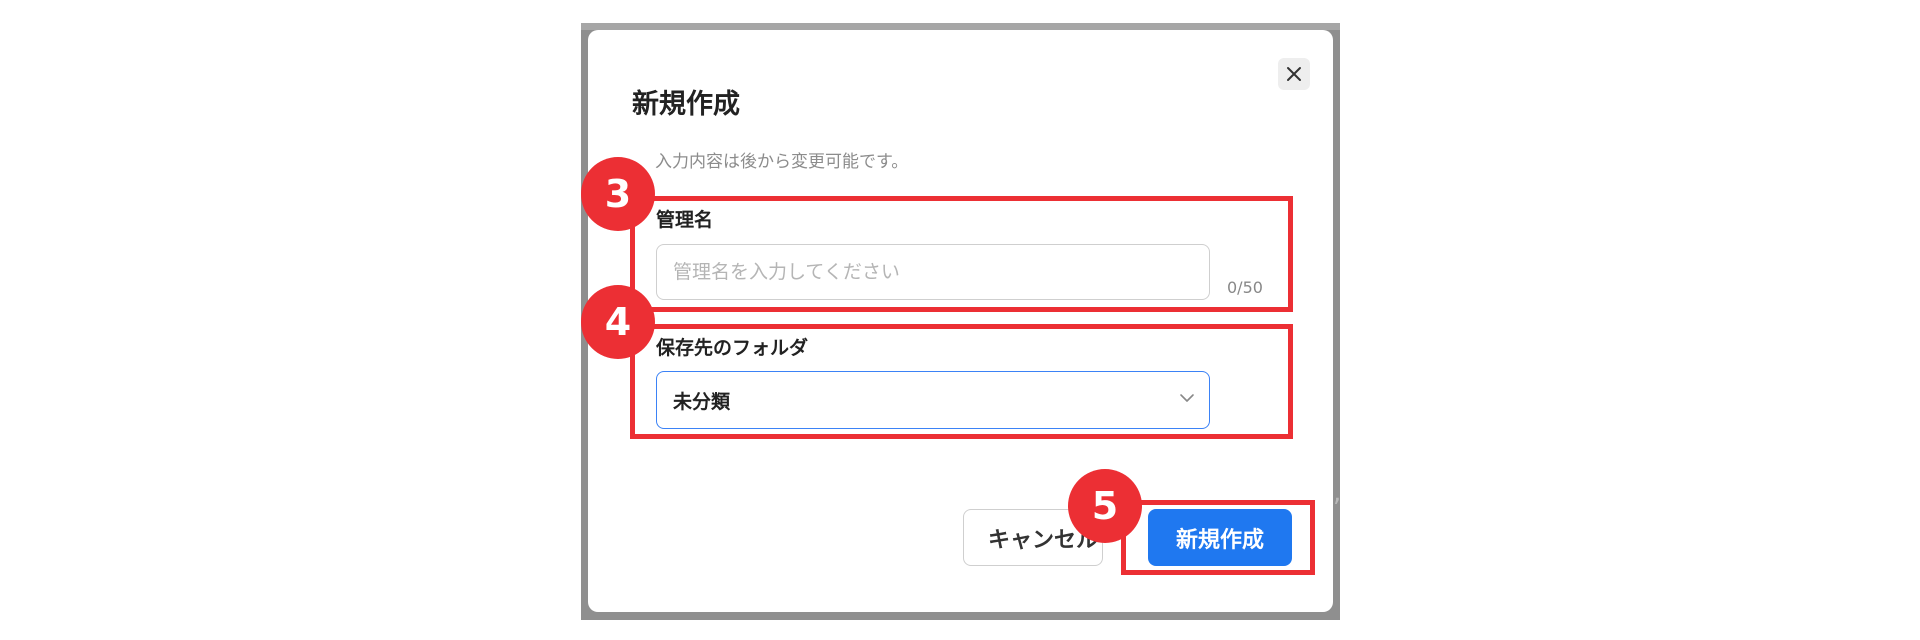 The width and height of the screenshot is (1920, 640). What do you see at coordinates (1337, 493) in the screenshot?
I see `background-glyph: ,` at bounding box center [1337, 493].